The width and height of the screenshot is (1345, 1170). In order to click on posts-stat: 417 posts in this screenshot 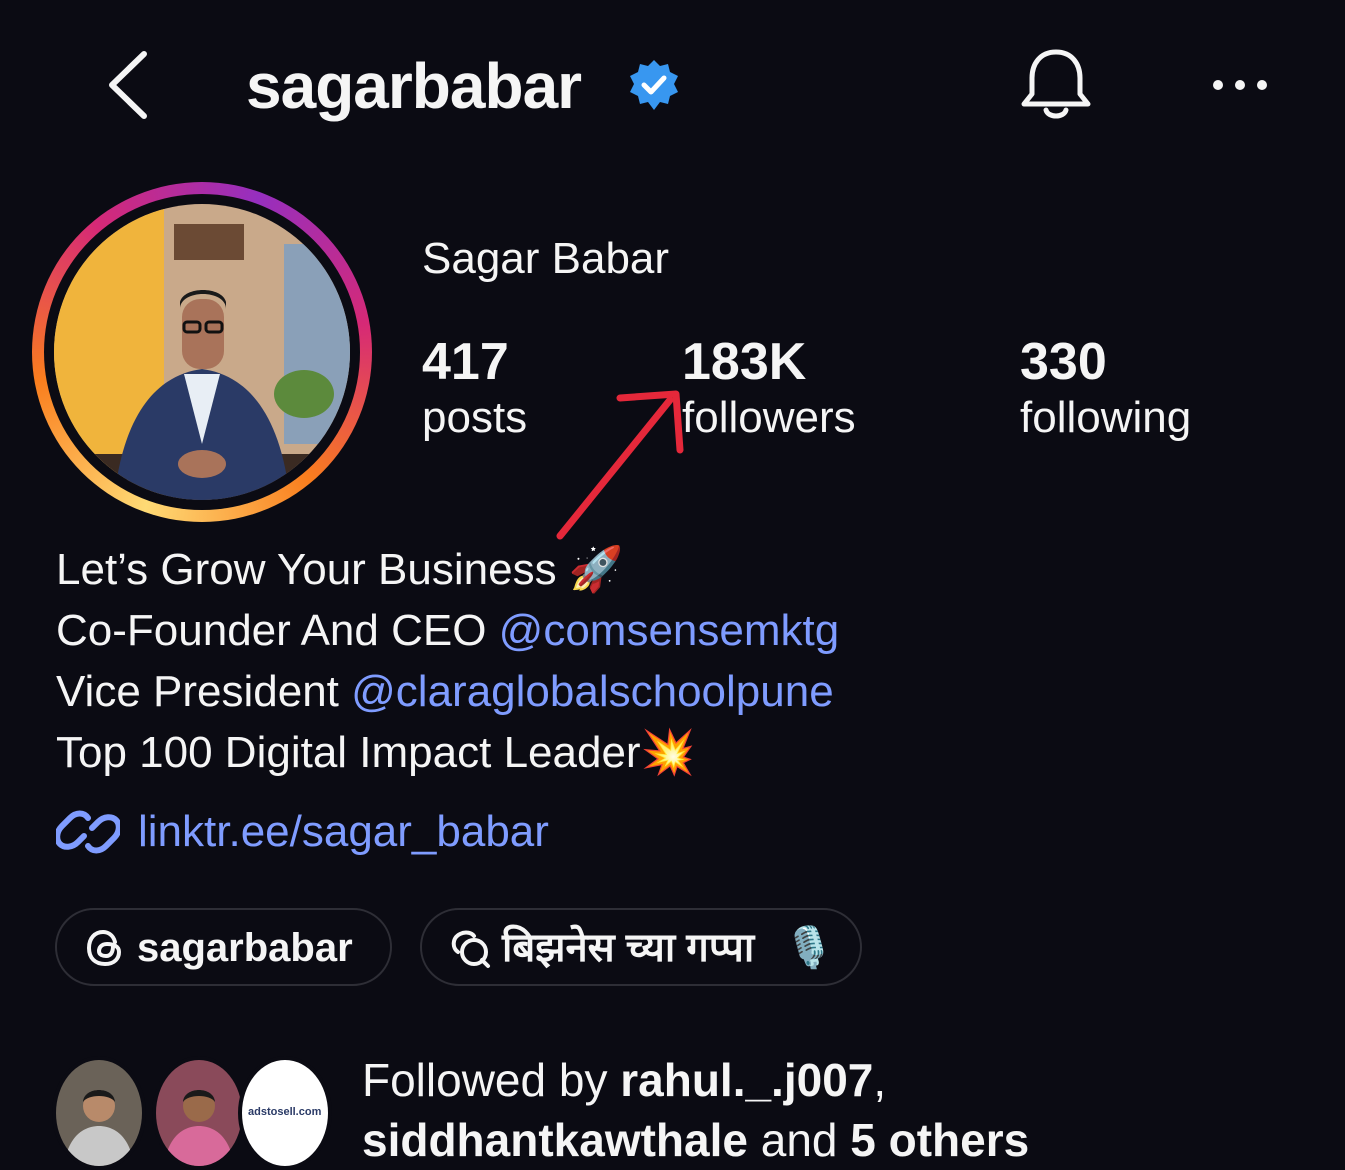, I will do `click(474, 388)`.